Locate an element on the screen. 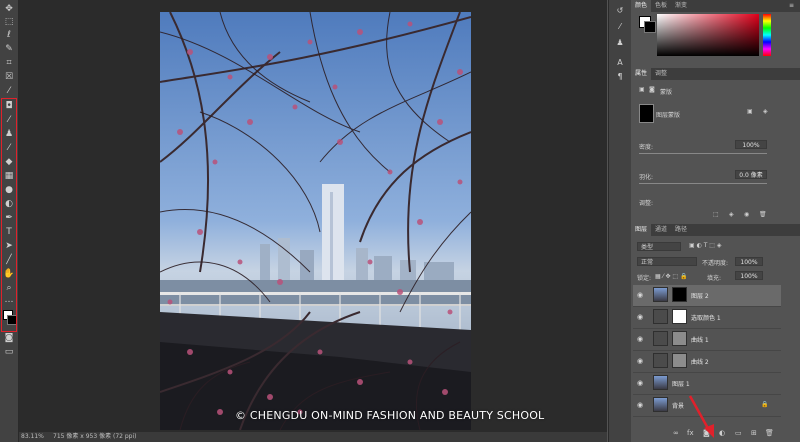  tools-highlight-box is located at coordinates (9, 215).